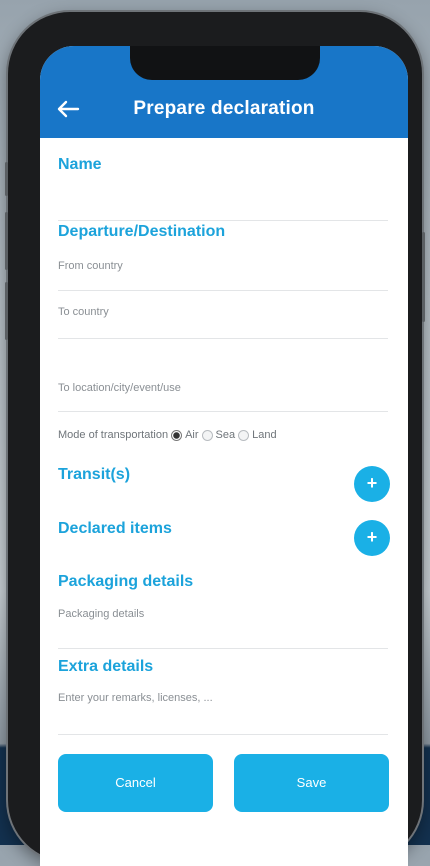  Describe the element at coordinates (423, 277) in the screenshot. I see `phone-power-button` at that location.